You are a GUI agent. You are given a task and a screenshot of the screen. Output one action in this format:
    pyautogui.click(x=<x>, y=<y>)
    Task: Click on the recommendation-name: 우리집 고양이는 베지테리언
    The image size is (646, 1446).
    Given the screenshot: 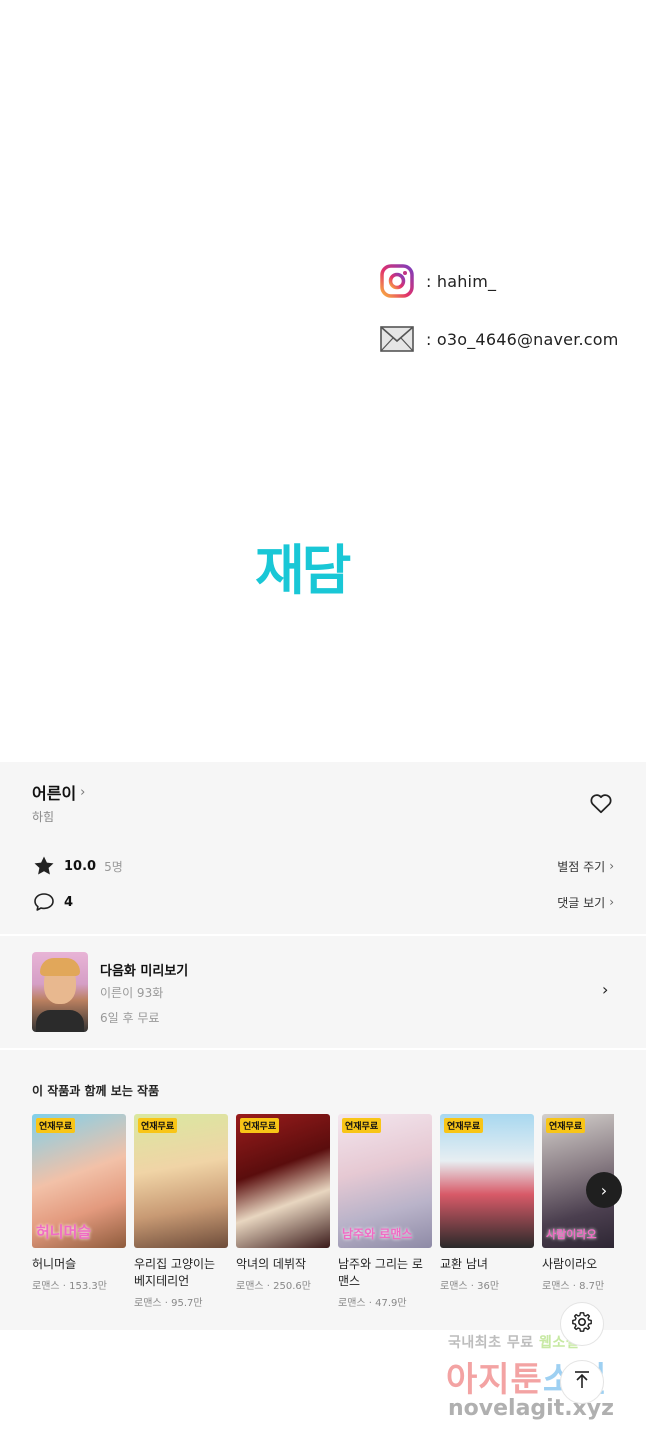 What is the action you would take?
    pyautogui.click(x=175, y=1272)
    